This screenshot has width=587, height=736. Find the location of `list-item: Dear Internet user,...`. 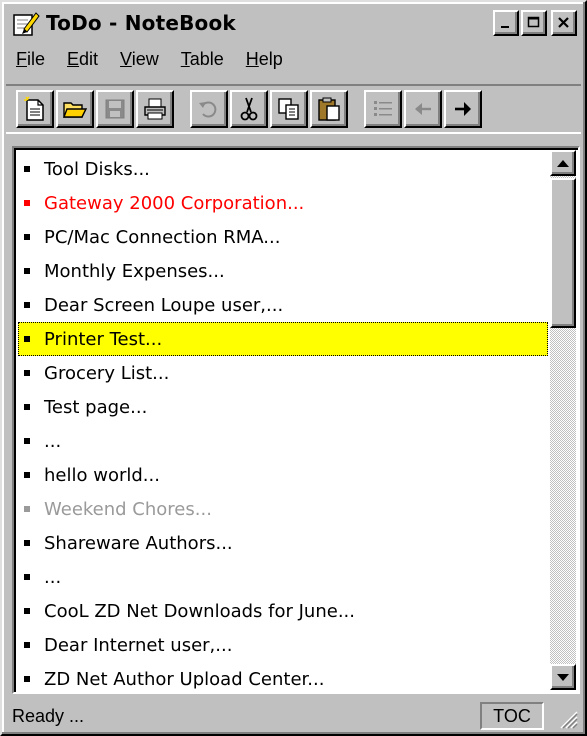

list-item: Dear Internet user,... is located at coordinates (283, 645).